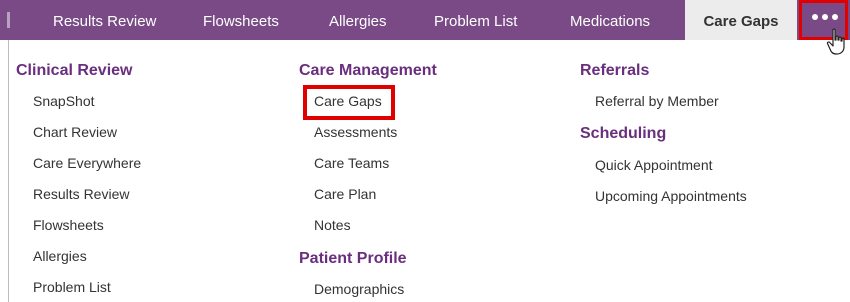 The width and height of the screenshot is (850, 302). Describe the element at coordinates (72, 287) in the screenshot. I see `menu-item-problem-list: Problem List` at that location.